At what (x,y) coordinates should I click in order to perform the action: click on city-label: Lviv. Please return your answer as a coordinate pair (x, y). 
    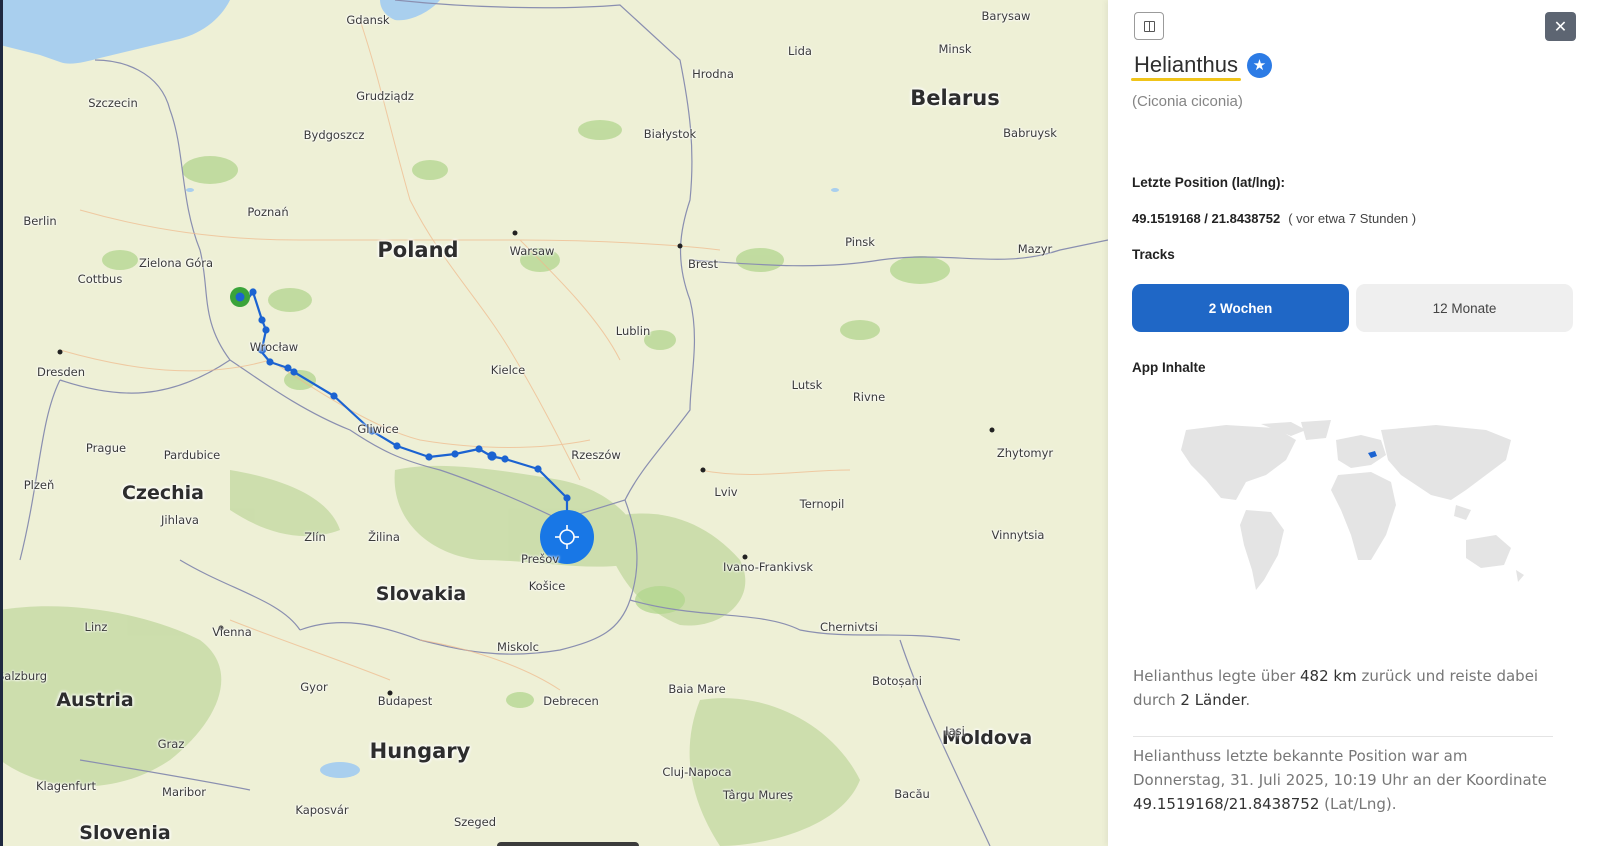
    Looking at the image, I should click on (726, 492).